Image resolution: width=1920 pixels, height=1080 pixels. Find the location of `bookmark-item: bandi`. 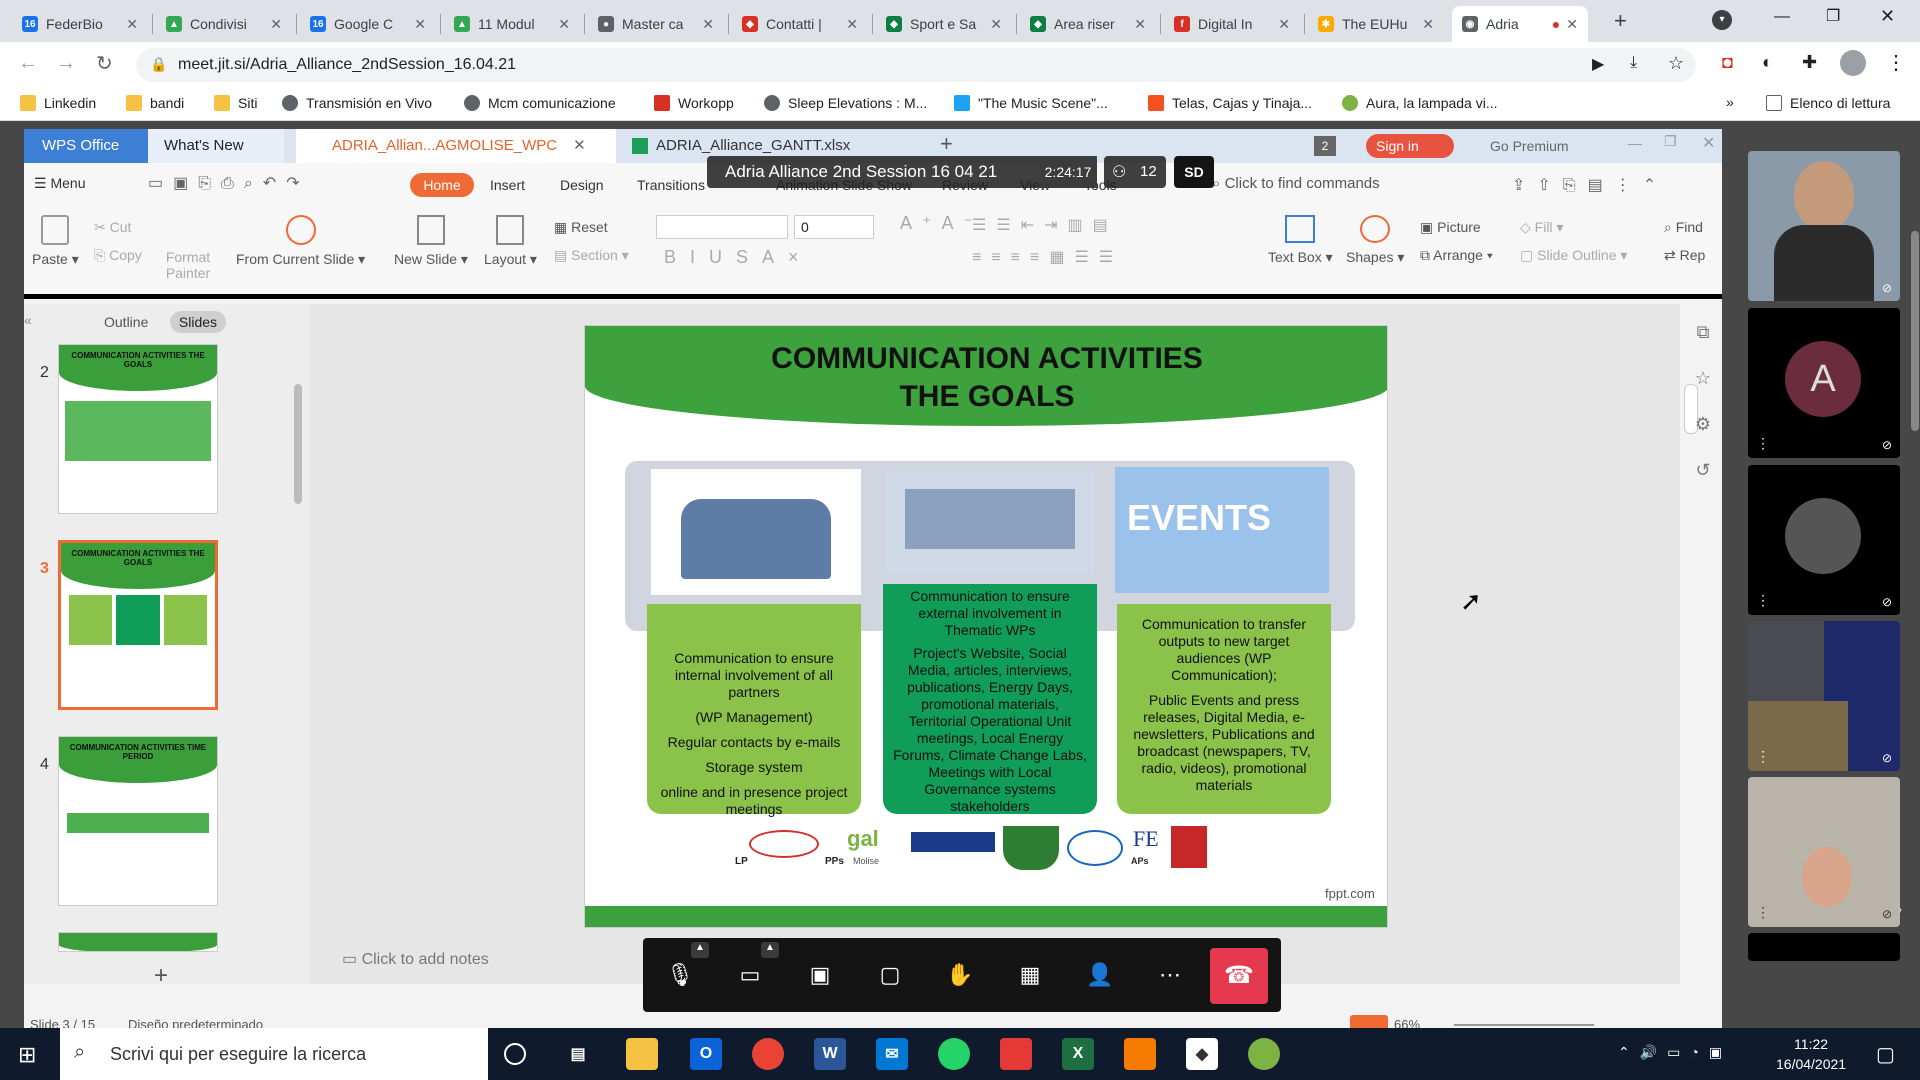

bookmark-item: bandi is located at coordinates (155, 103).